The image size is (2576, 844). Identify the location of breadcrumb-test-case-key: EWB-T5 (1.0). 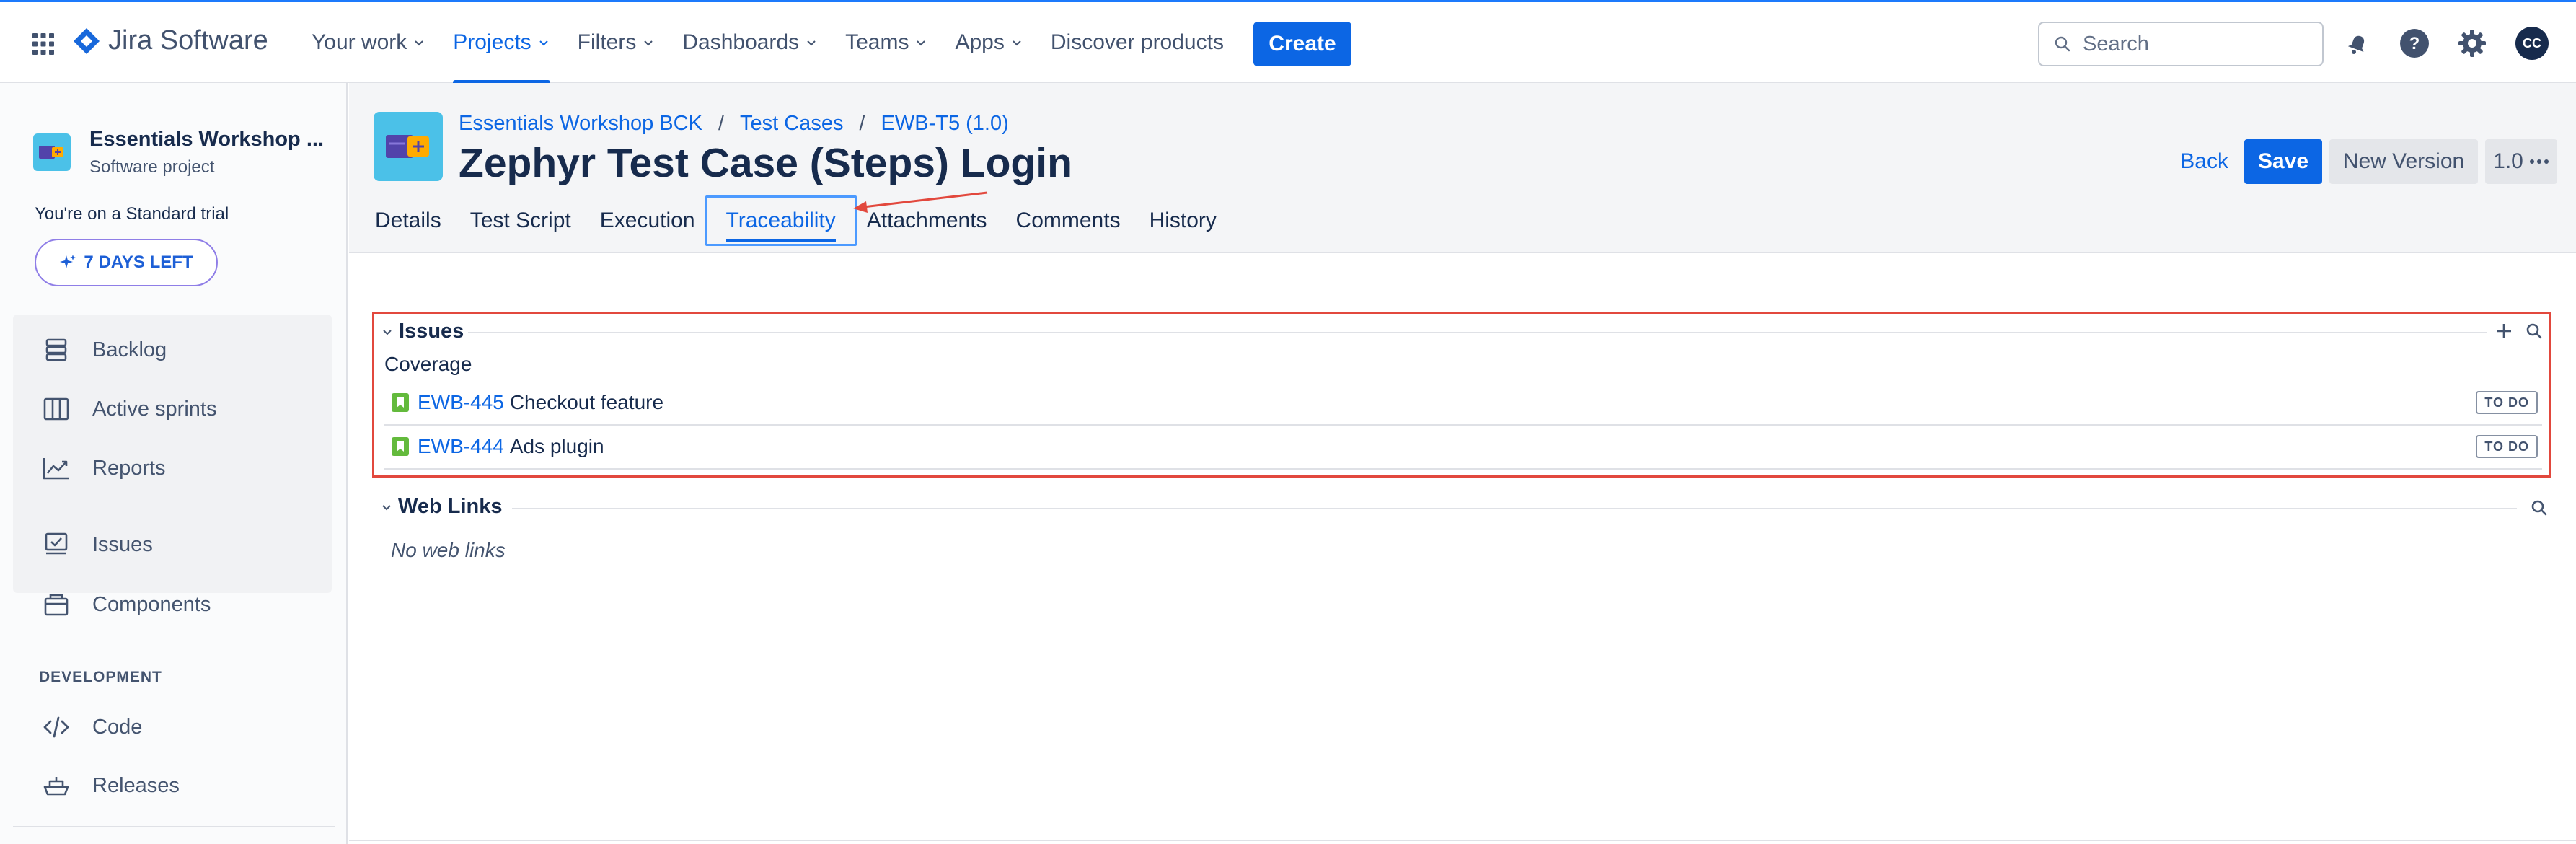
(945, 124).